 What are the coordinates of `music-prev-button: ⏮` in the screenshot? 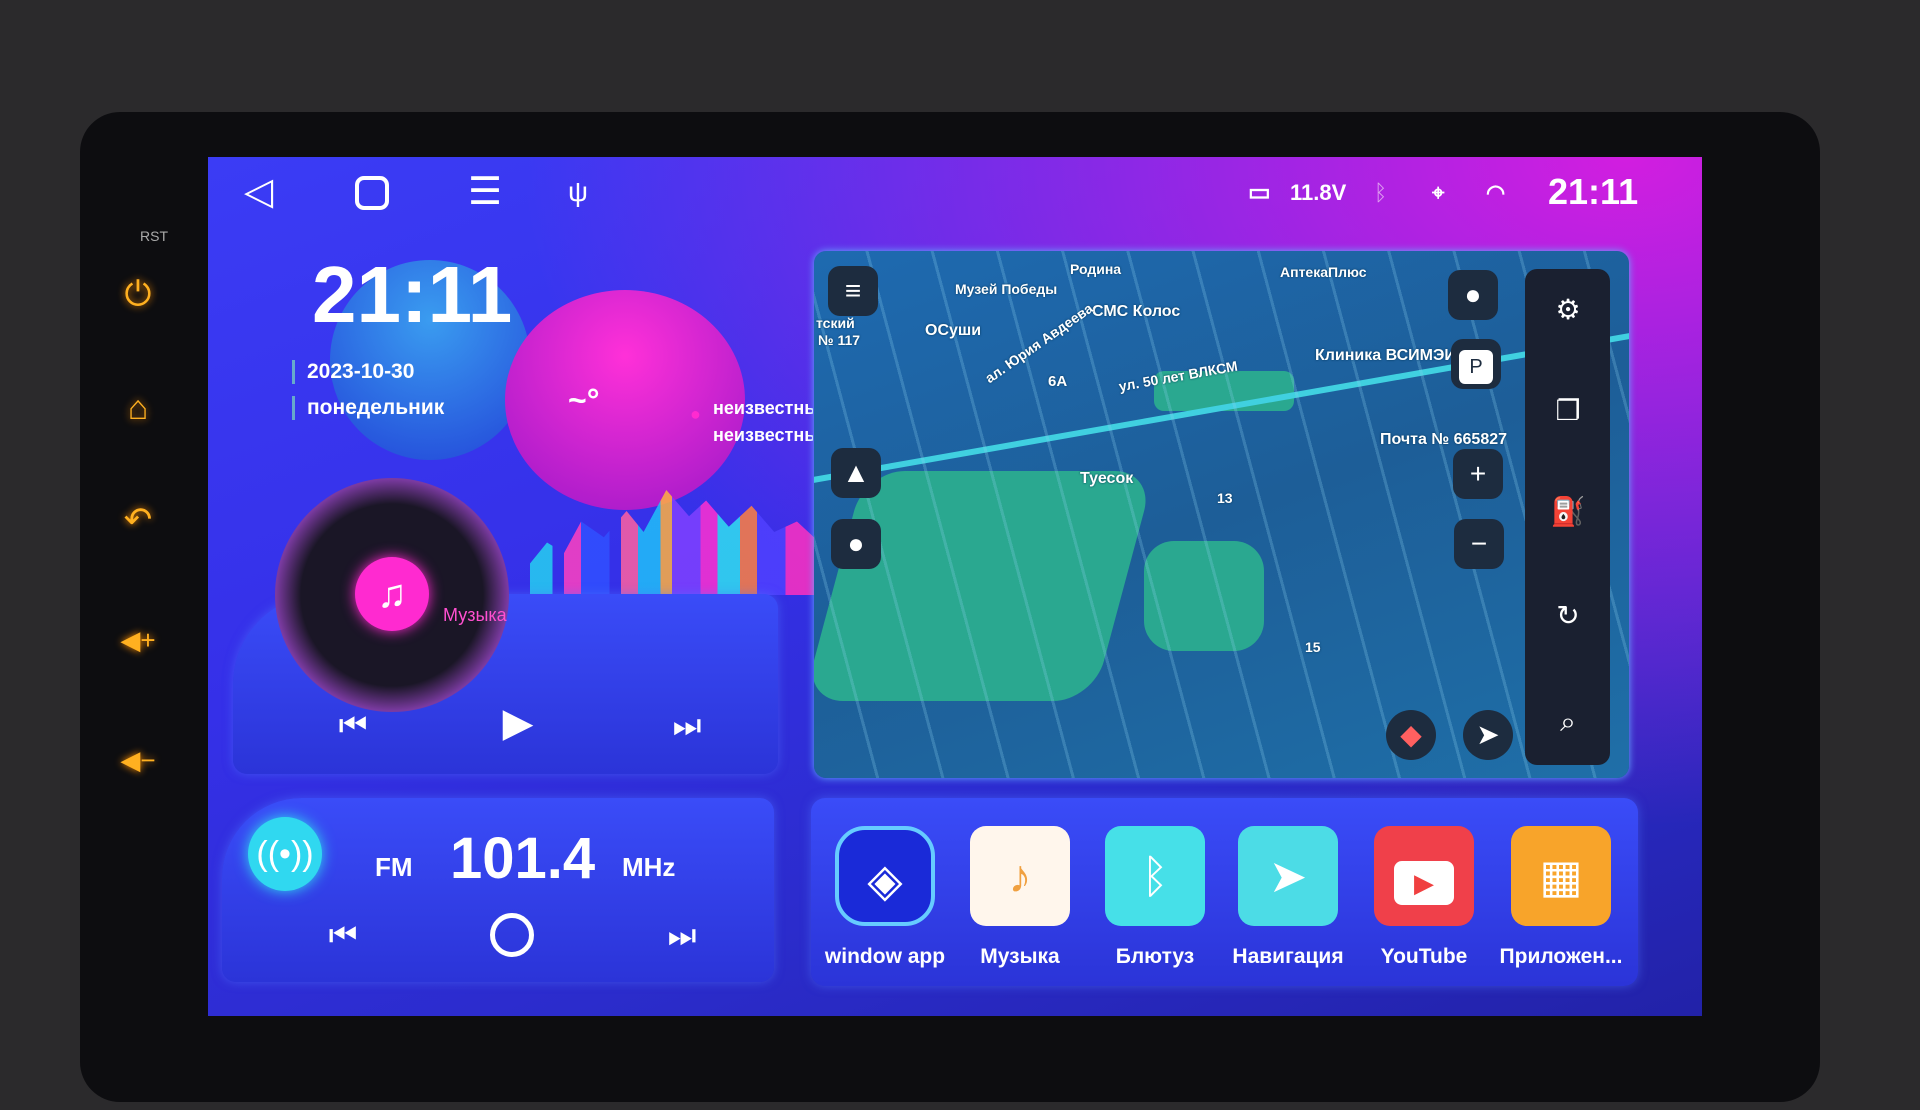 It's located at (353, 725).